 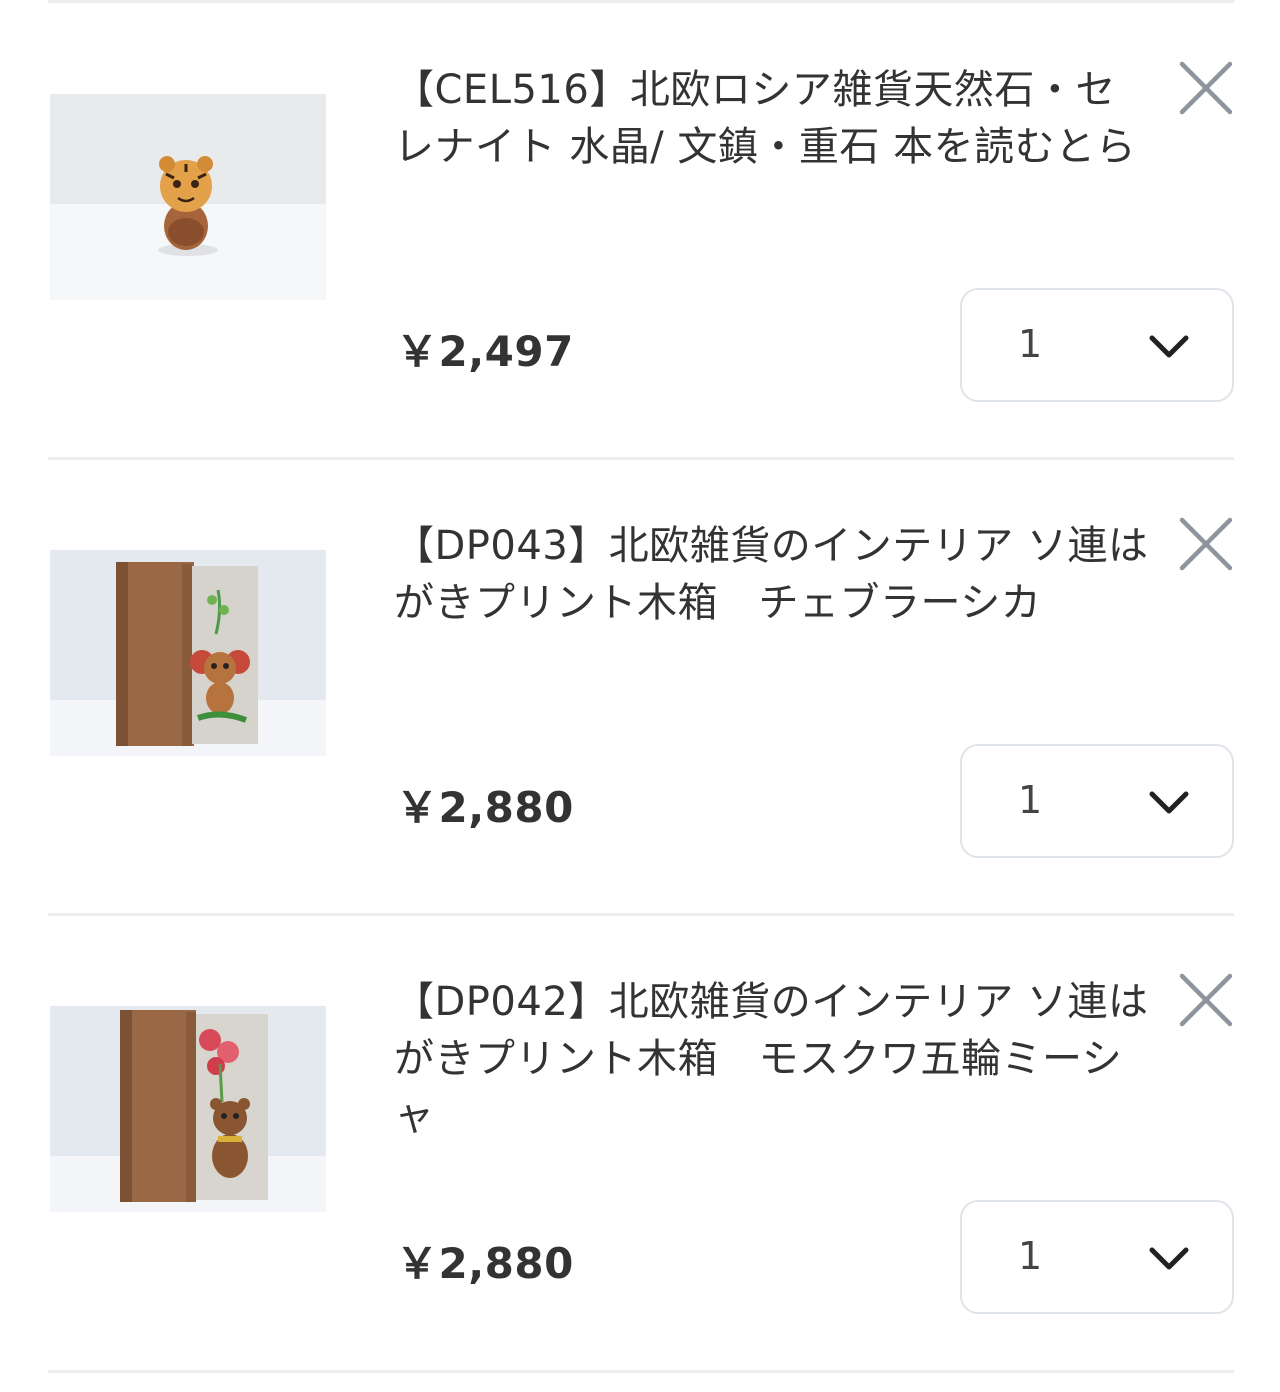 I want to click on wooden-box-misha-image, so click(x=188, y=1109).